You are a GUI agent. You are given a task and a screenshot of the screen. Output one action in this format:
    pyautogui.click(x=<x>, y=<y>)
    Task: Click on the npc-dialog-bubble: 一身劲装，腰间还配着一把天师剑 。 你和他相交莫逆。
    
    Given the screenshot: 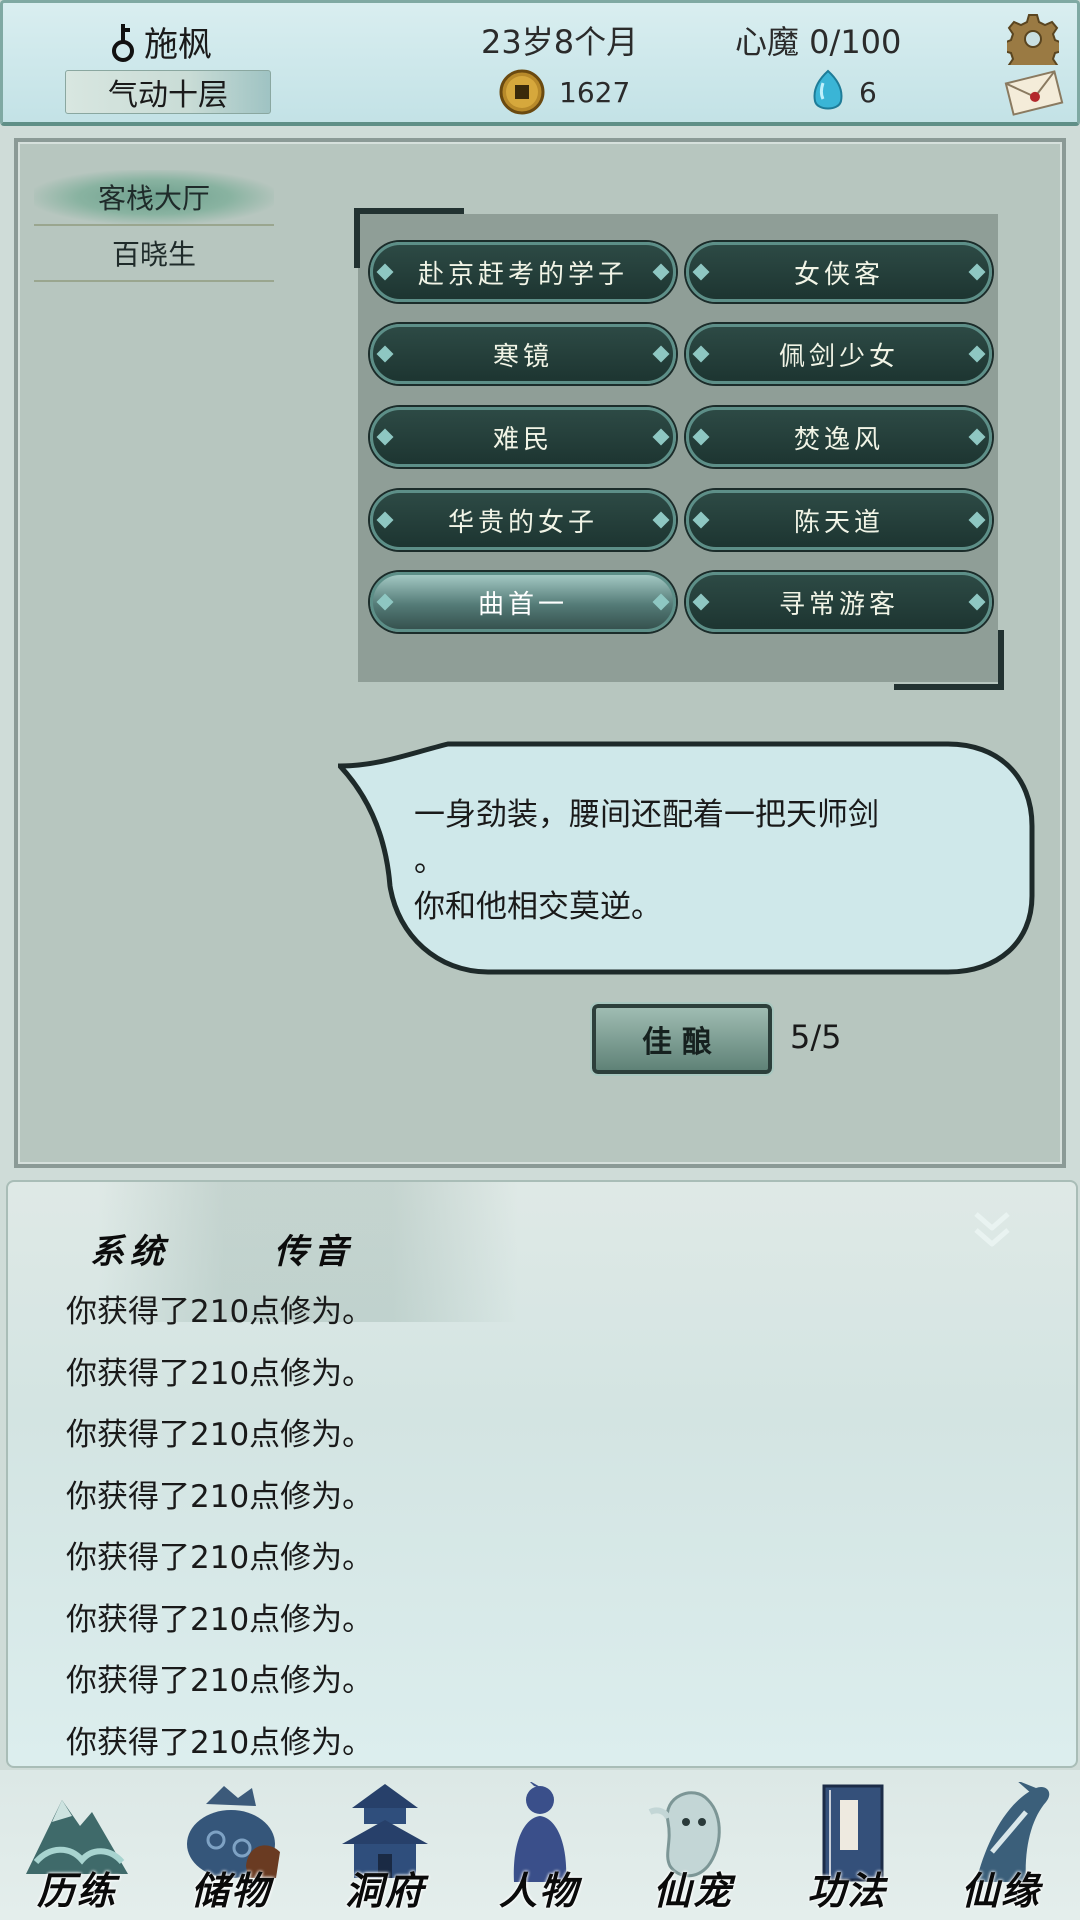 What is the action you would take?
    pyautogui.click(x=688, y=859)
    